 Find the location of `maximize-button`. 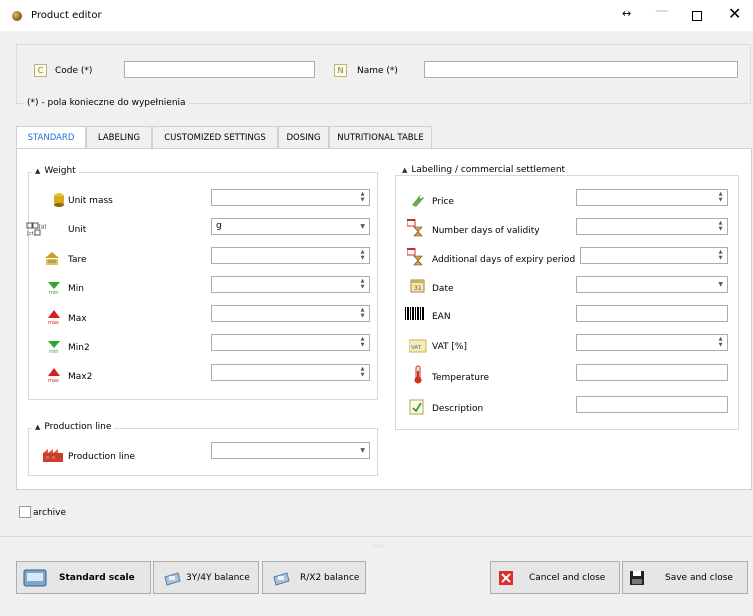

maximize-button is located at coordinates (697, 16).